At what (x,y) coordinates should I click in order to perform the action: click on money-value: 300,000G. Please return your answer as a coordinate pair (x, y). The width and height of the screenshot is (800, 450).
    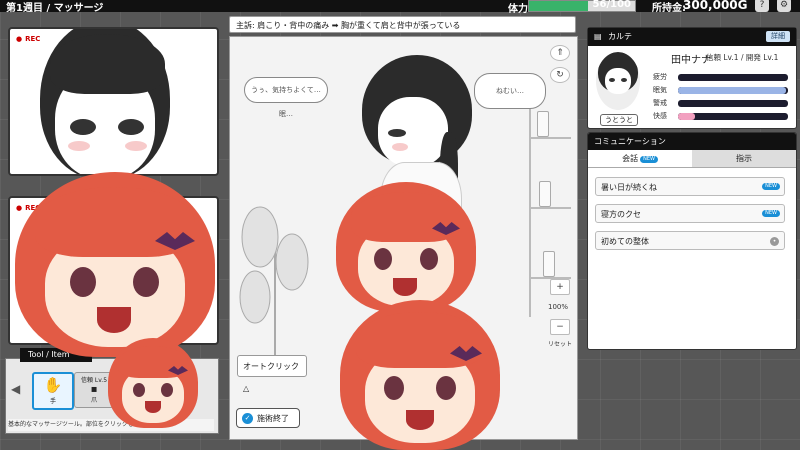
    Looking at the image, I should click on (715, 6).